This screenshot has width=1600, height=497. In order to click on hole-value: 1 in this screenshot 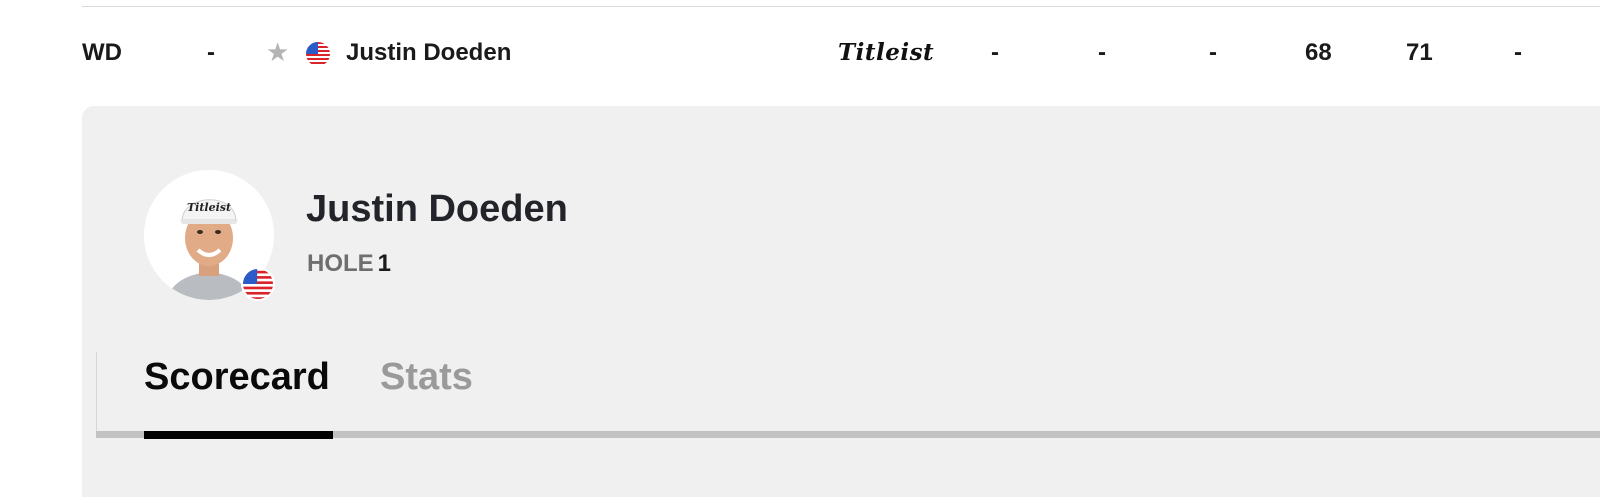, I will do `click(384, 263)`.